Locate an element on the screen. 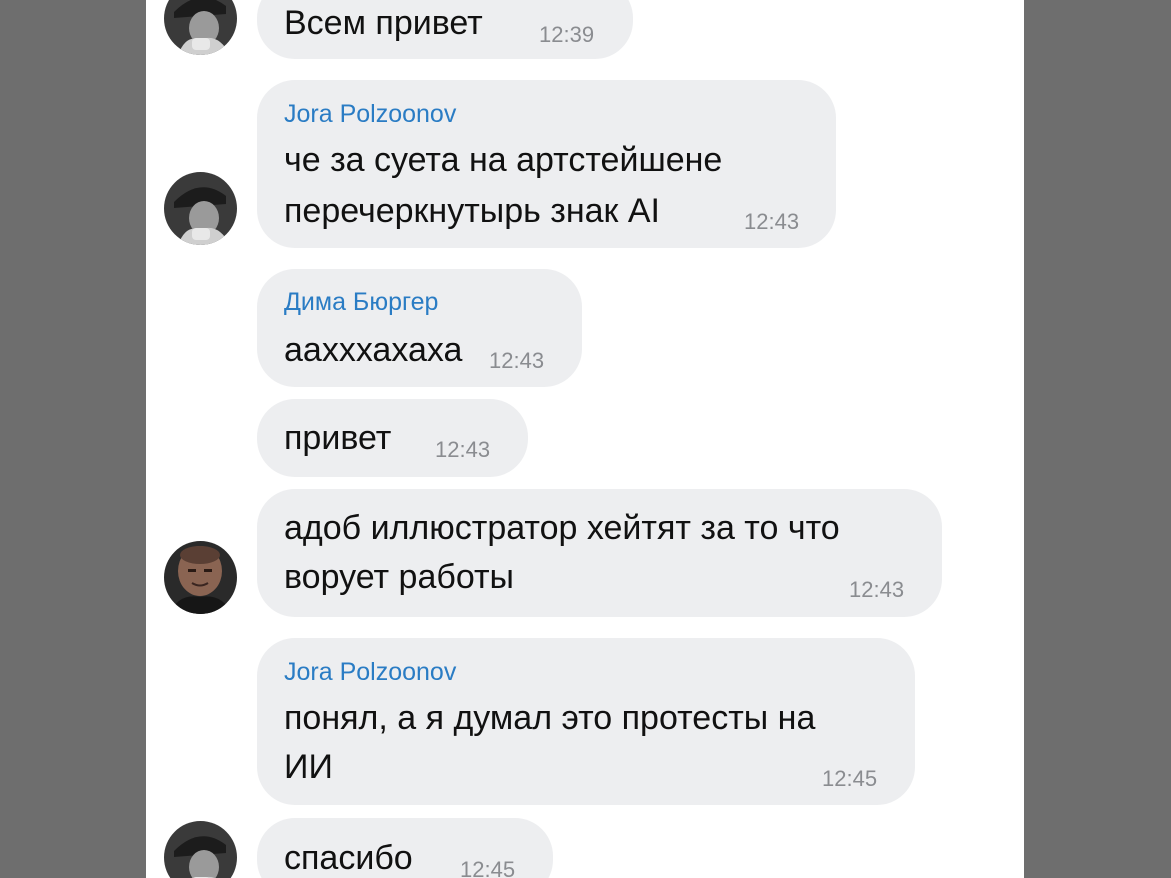 The image size is (1171, 878). user-avatar-dima is located at coordinates (200, 577).